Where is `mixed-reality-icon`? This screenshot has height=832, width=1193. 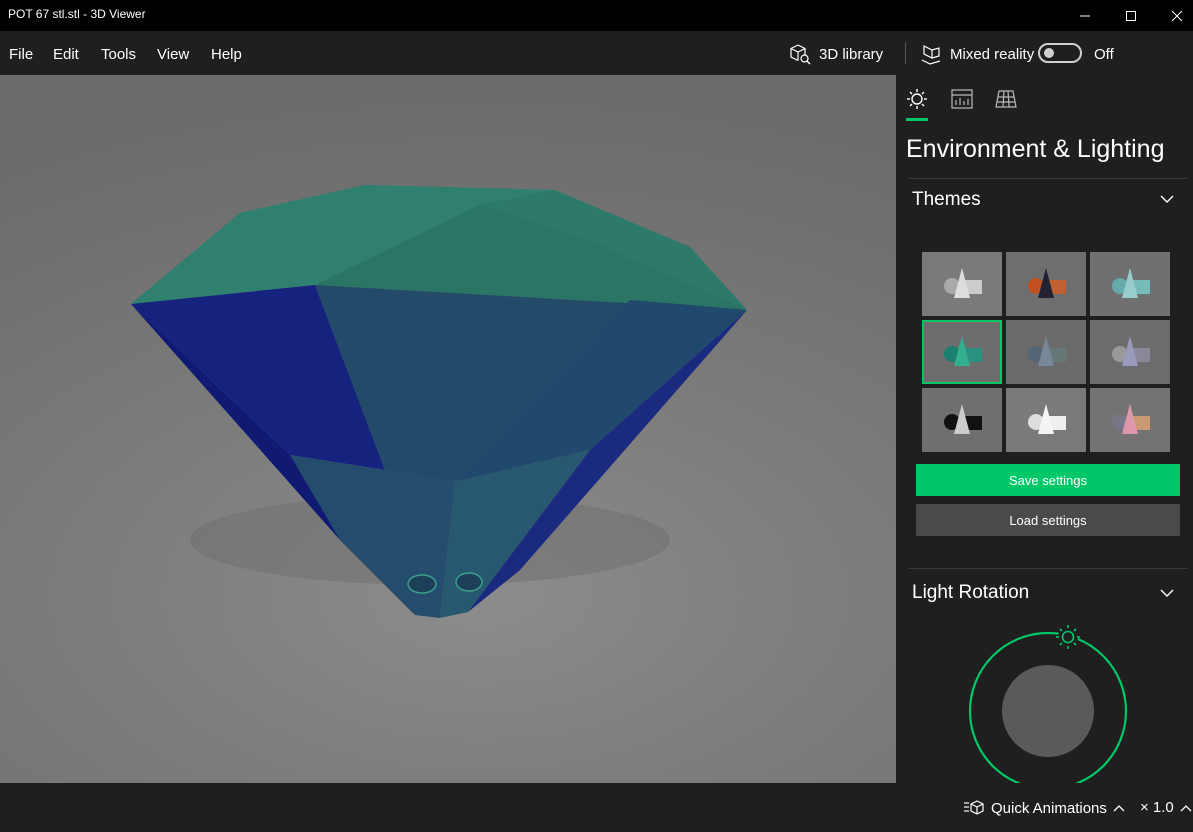
mixed-reality-icon is located at coordinates (931, 55).